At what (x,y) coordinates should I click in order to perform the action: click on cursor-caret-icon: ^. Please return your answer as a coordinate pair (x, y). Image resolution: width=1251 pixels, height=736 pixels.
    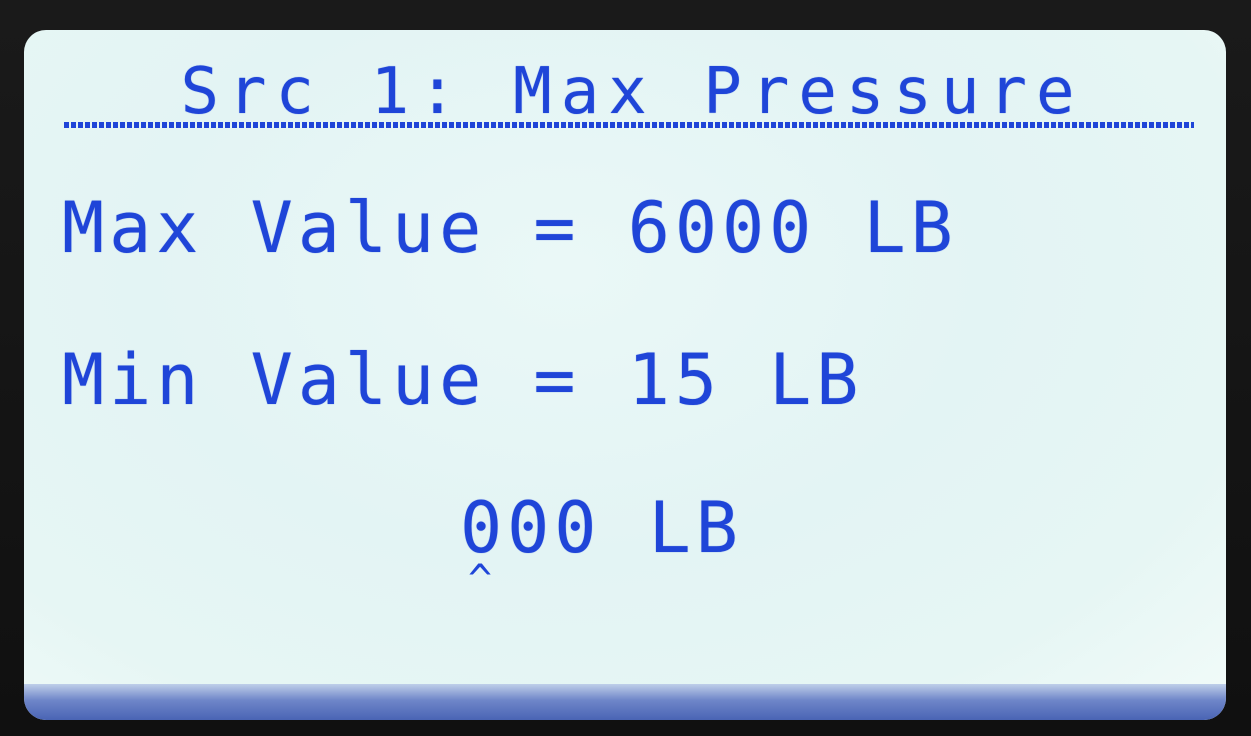
    Looking at the image, I should click on (480, 580).